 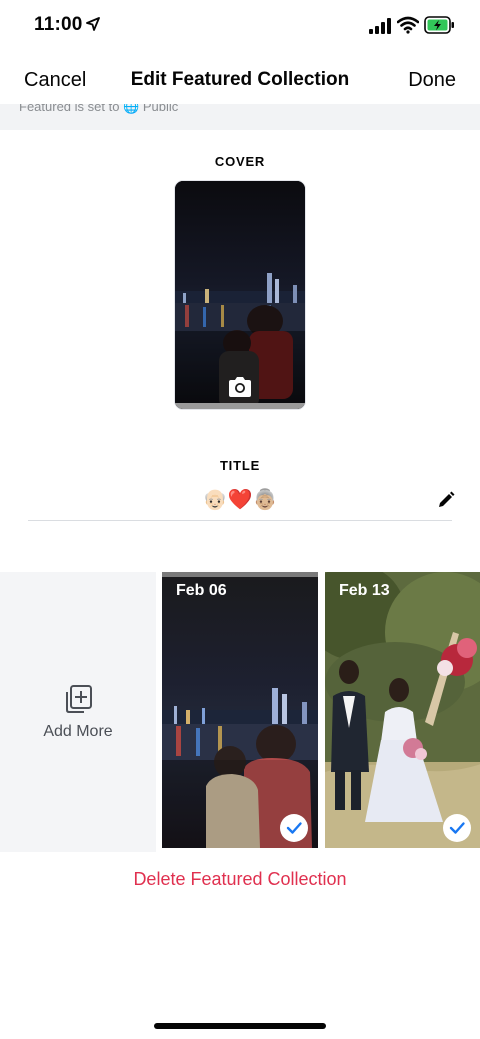 I want to click on story-tile: Feb 06, so click(x=240, y=710).